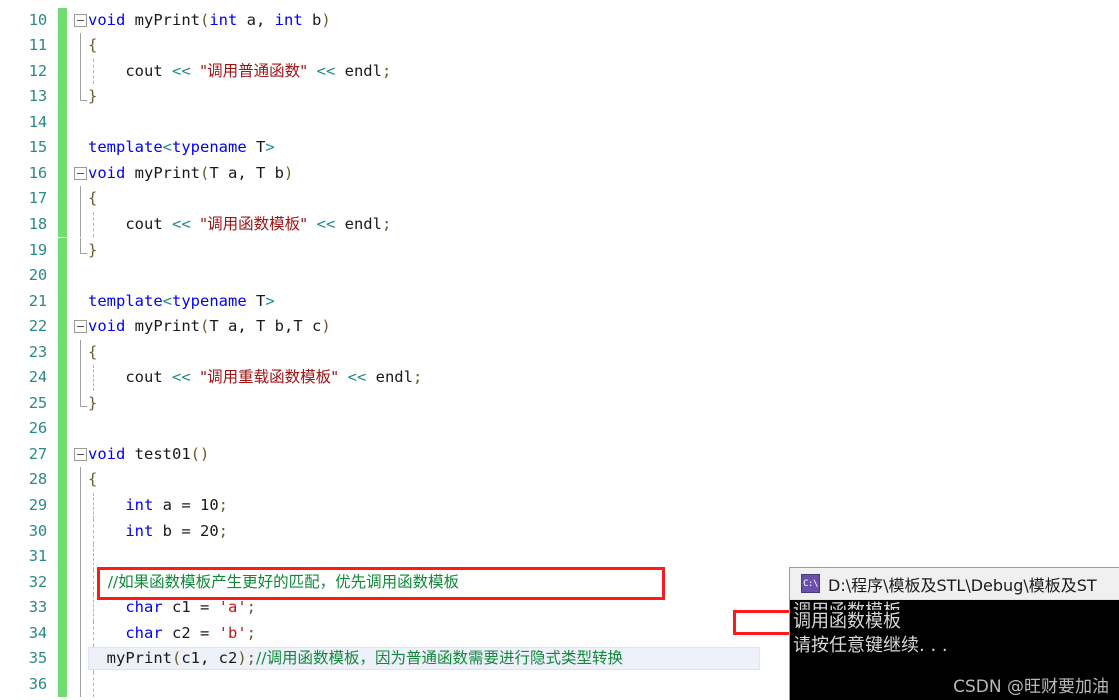 This screenshot has height=700, width=1119. I want to click on code-line: 25}, so click(559, 403).